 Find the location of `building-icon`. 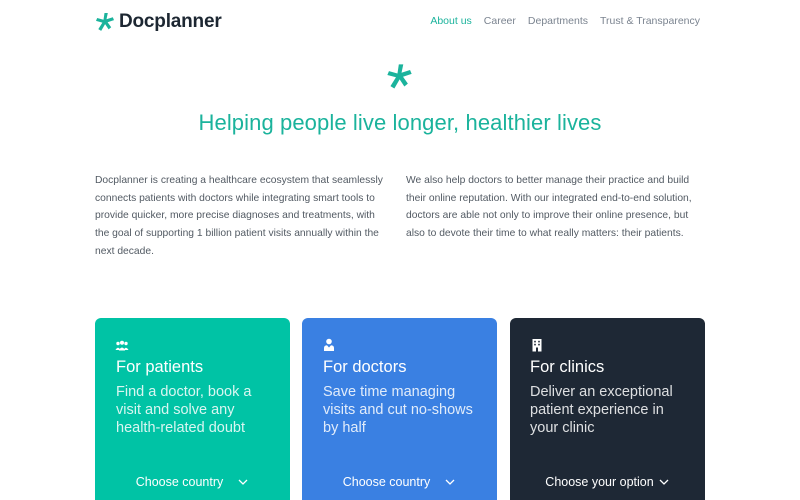

building-icon is located at coordinates (537, 345).